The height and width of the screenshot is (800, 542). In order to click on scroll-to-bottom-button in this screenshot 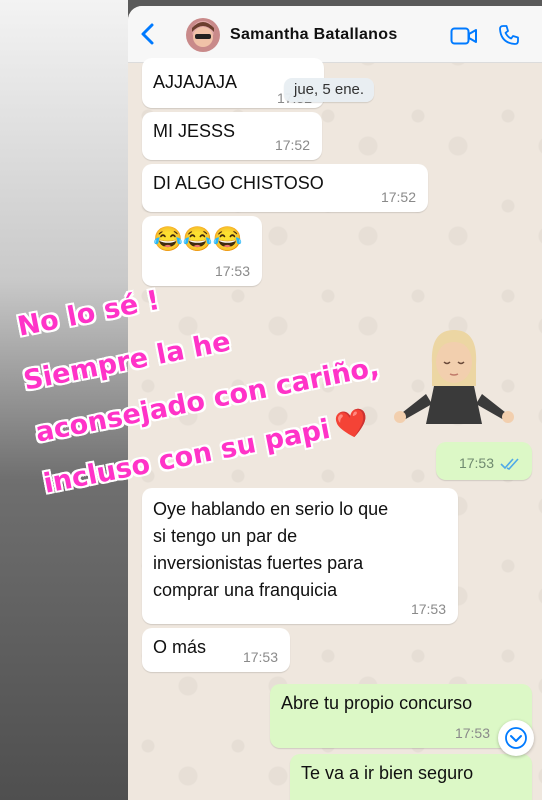, I will do `click(516, 738)`.